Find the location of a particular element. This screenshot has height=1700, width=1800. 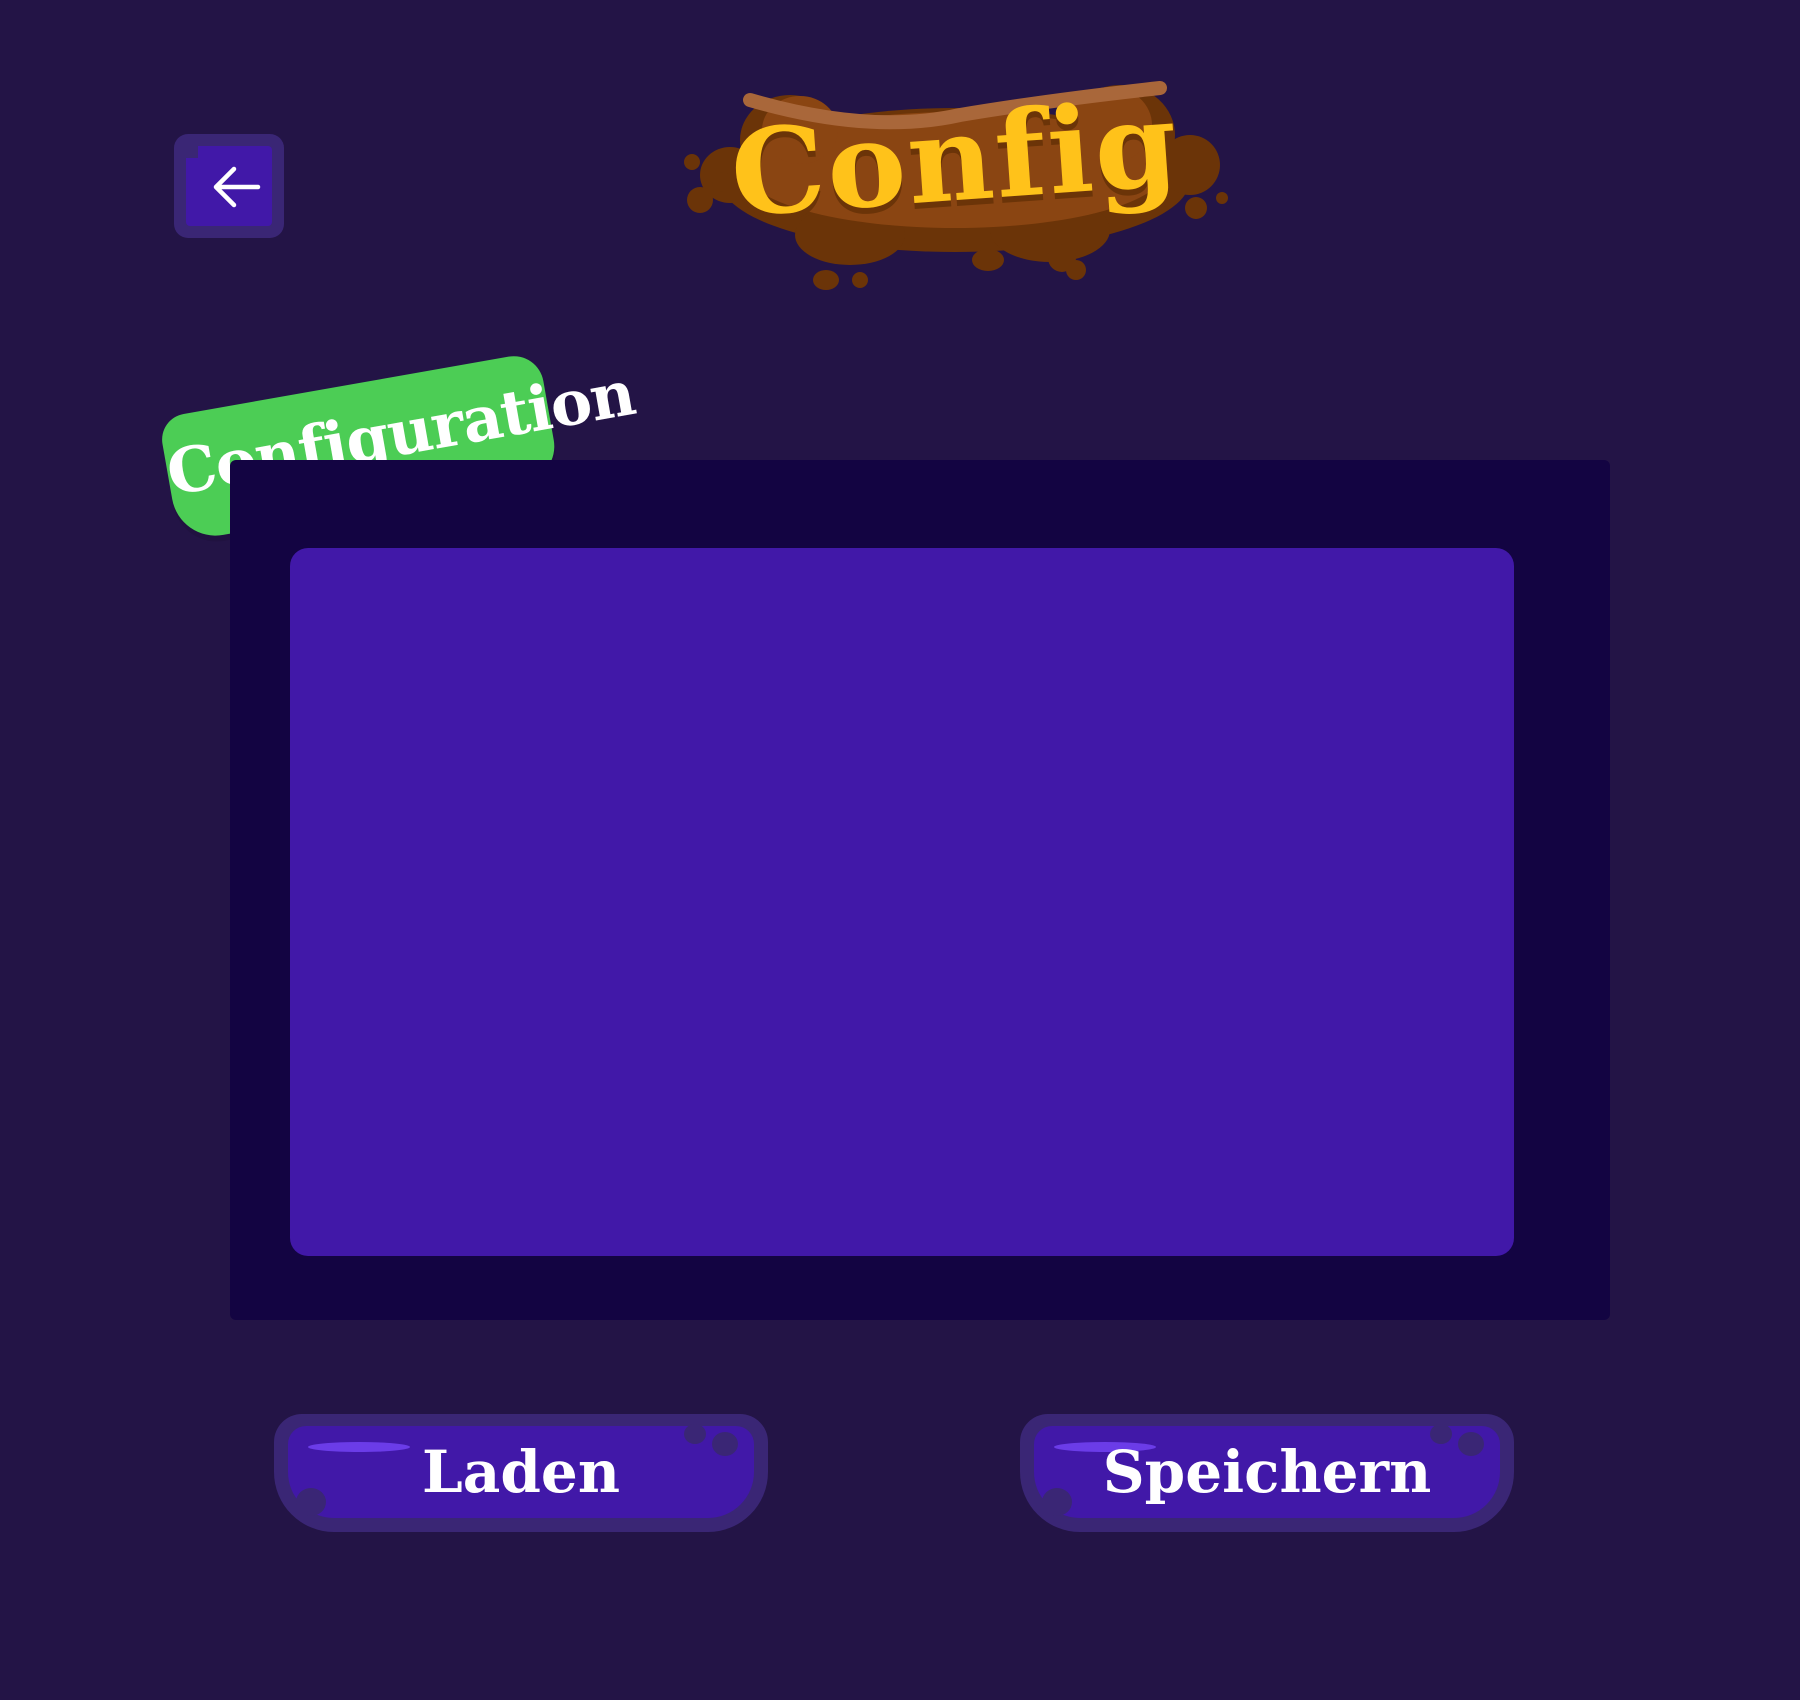

back-button-face is located at coordinates (229, 186).